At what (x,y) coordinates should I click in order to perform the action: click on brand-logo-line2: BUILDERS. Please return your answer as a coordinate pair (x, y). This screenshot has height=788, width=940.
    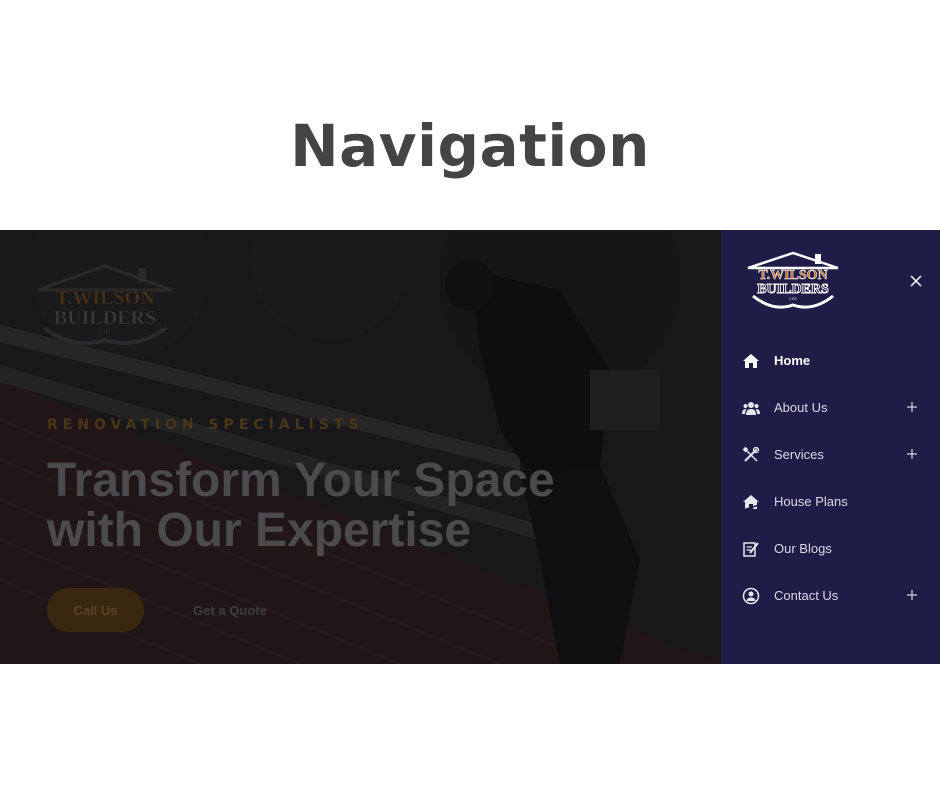
    Looking at the image, I should click on (105, 318).